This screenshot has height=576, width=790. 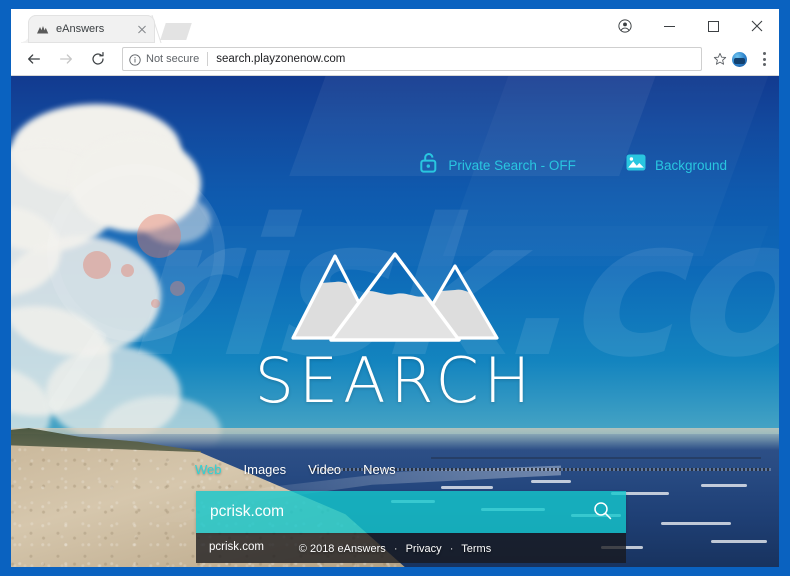 What do you see at coordinates (636, 165) in the screenshot?
I see `image-picture-icon` at bounding box center [636, 165].